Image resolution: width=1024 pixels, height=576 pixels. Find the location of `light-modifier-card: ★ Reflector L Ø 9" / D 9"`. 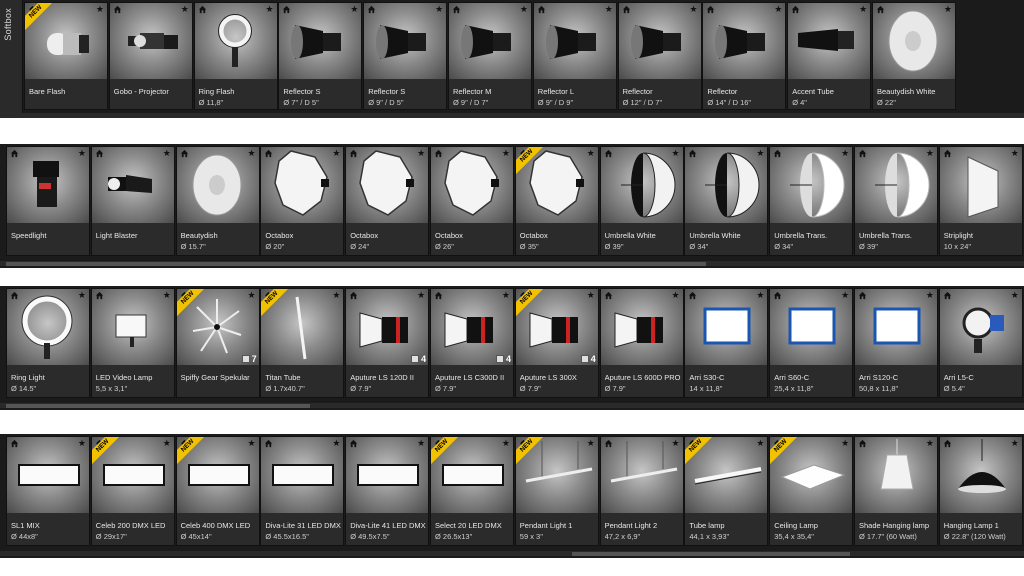

light-modifier-card: ★ Reflector L Ø 9" / D 9" is located at coordinates (574, 56).